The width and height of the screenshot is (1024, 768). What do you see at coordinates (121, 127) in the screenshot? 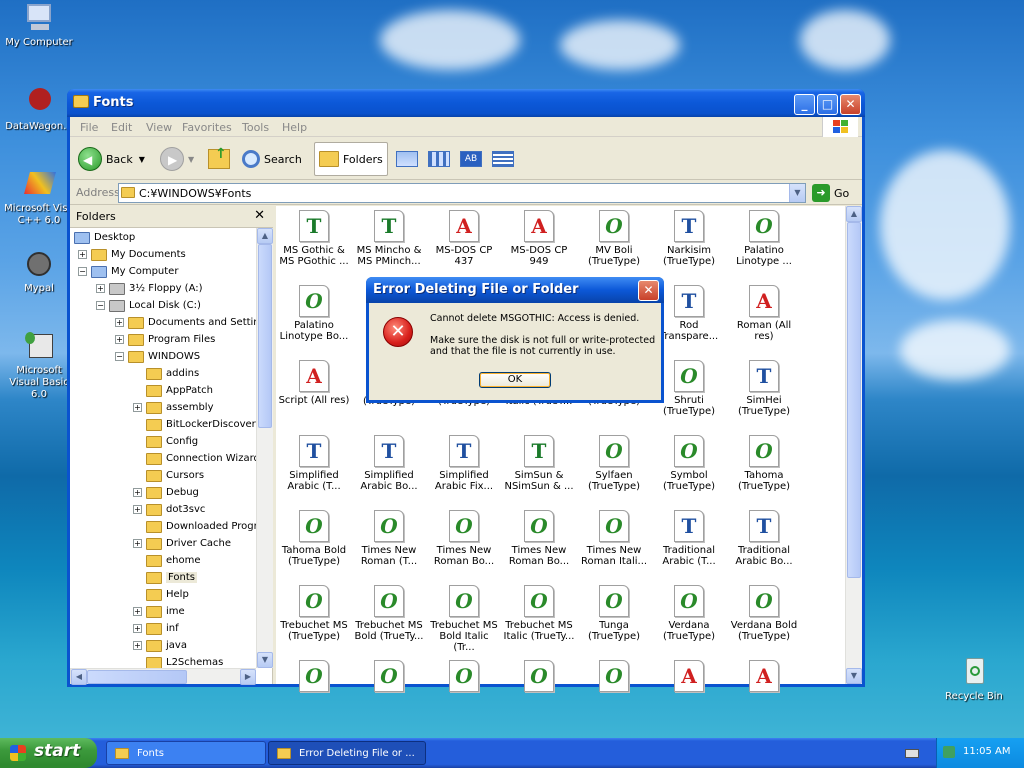
I see `menu-edit: Edit` at bounding box center [121, 127].